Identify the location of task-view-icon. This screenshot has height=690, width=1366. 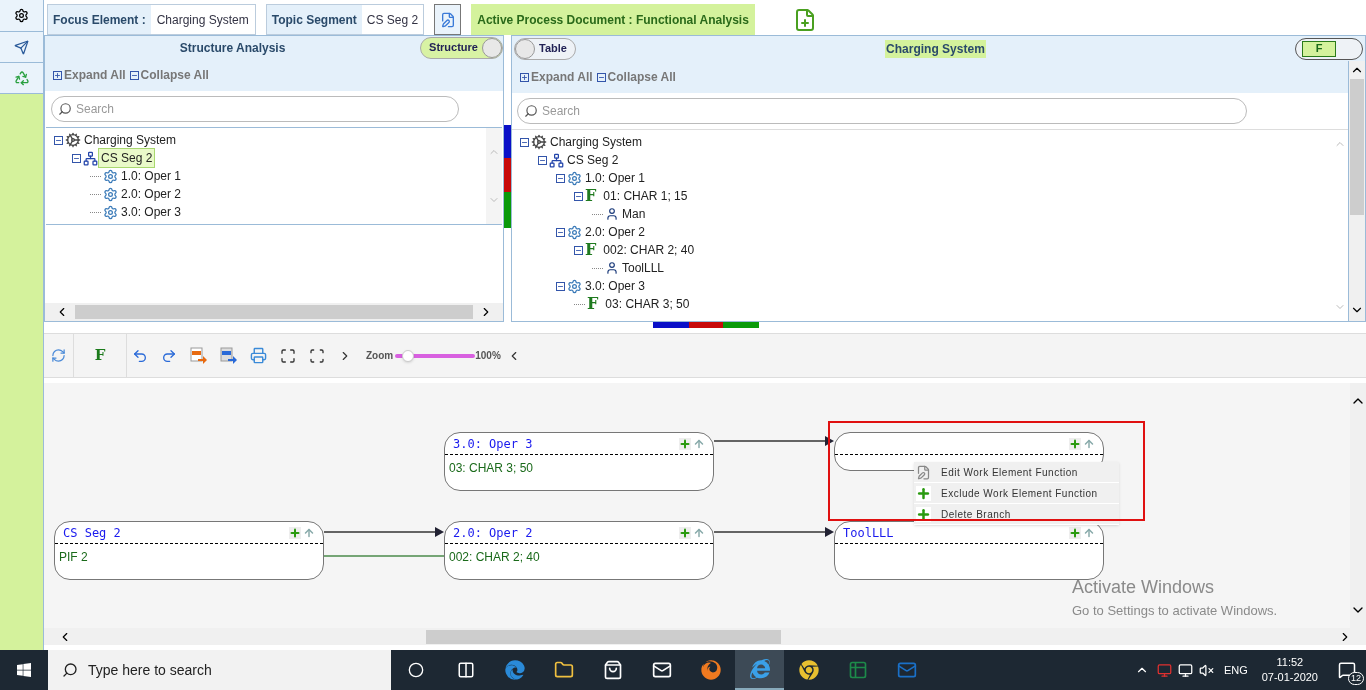
(465, 670).